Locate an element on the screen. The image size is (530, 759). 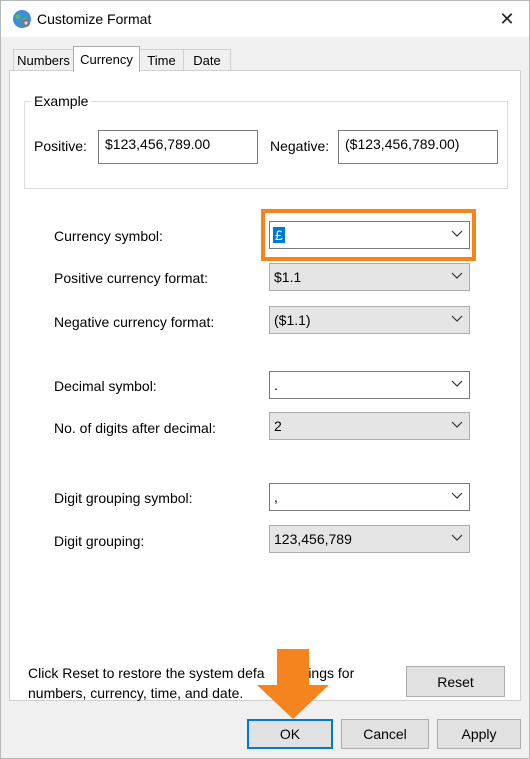
negative-example-field: ($123,456,789.00) is located at coordinates (418, 147).